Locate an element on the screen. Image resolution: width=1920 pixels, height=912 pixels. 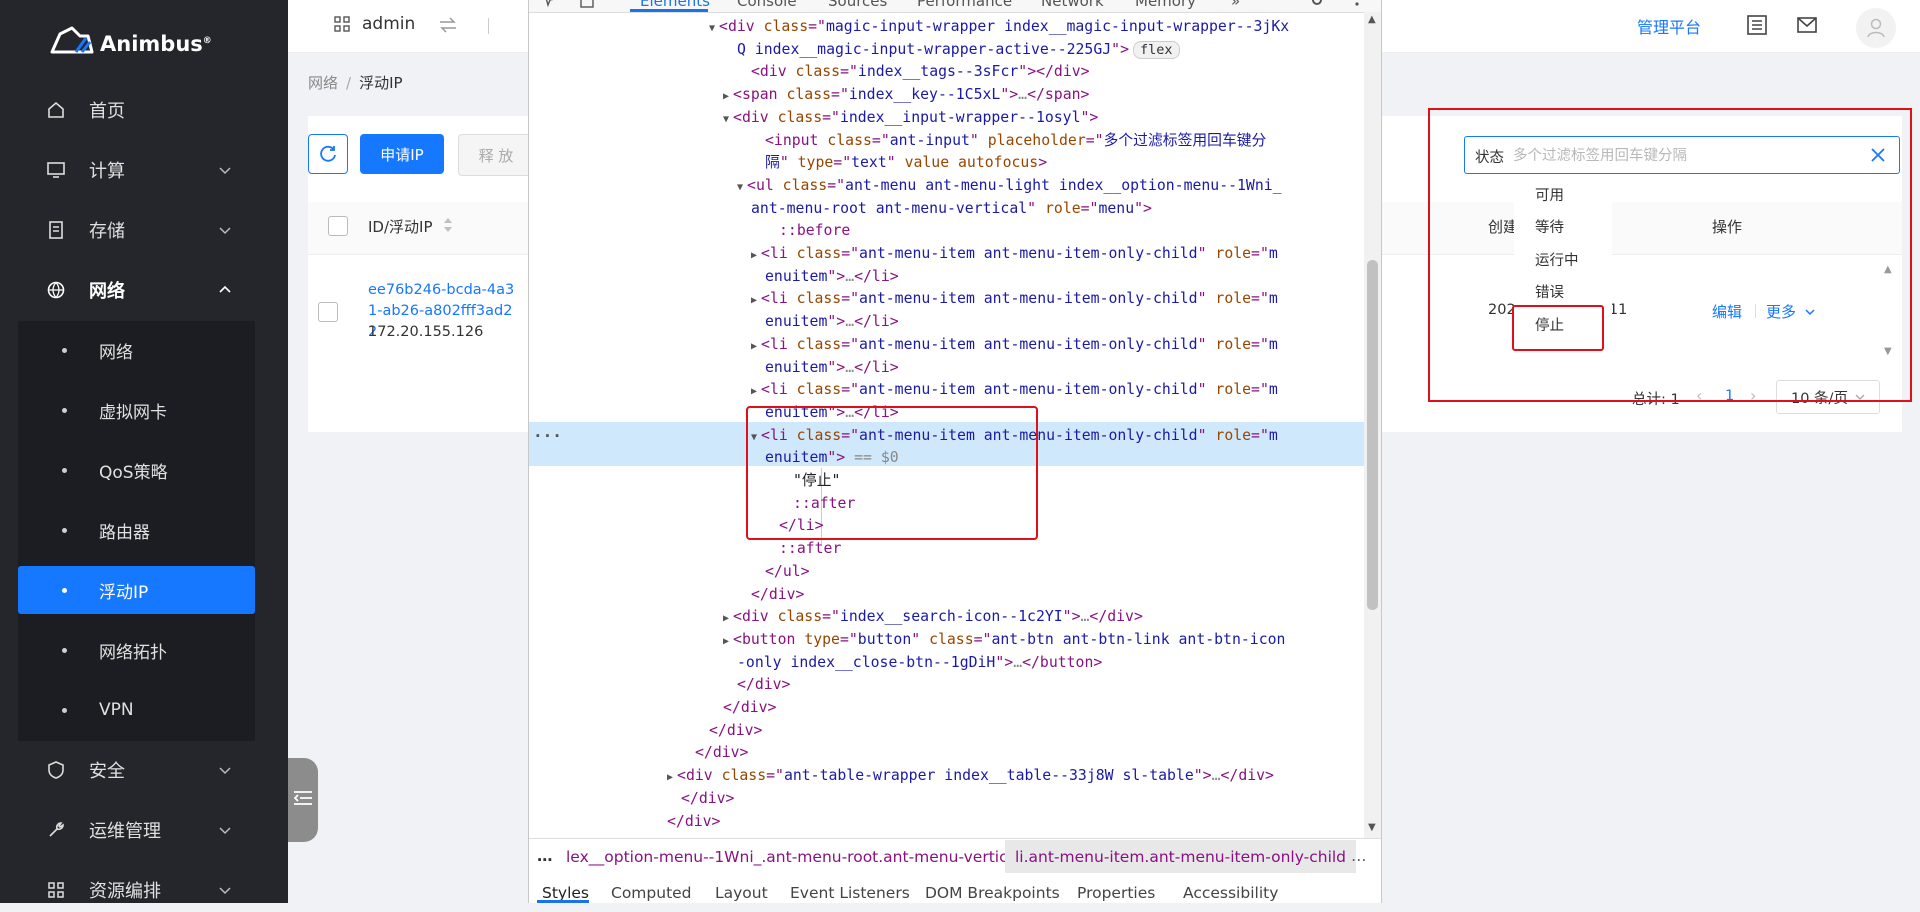
document-list-icon is located at coordinates (1757, 25).